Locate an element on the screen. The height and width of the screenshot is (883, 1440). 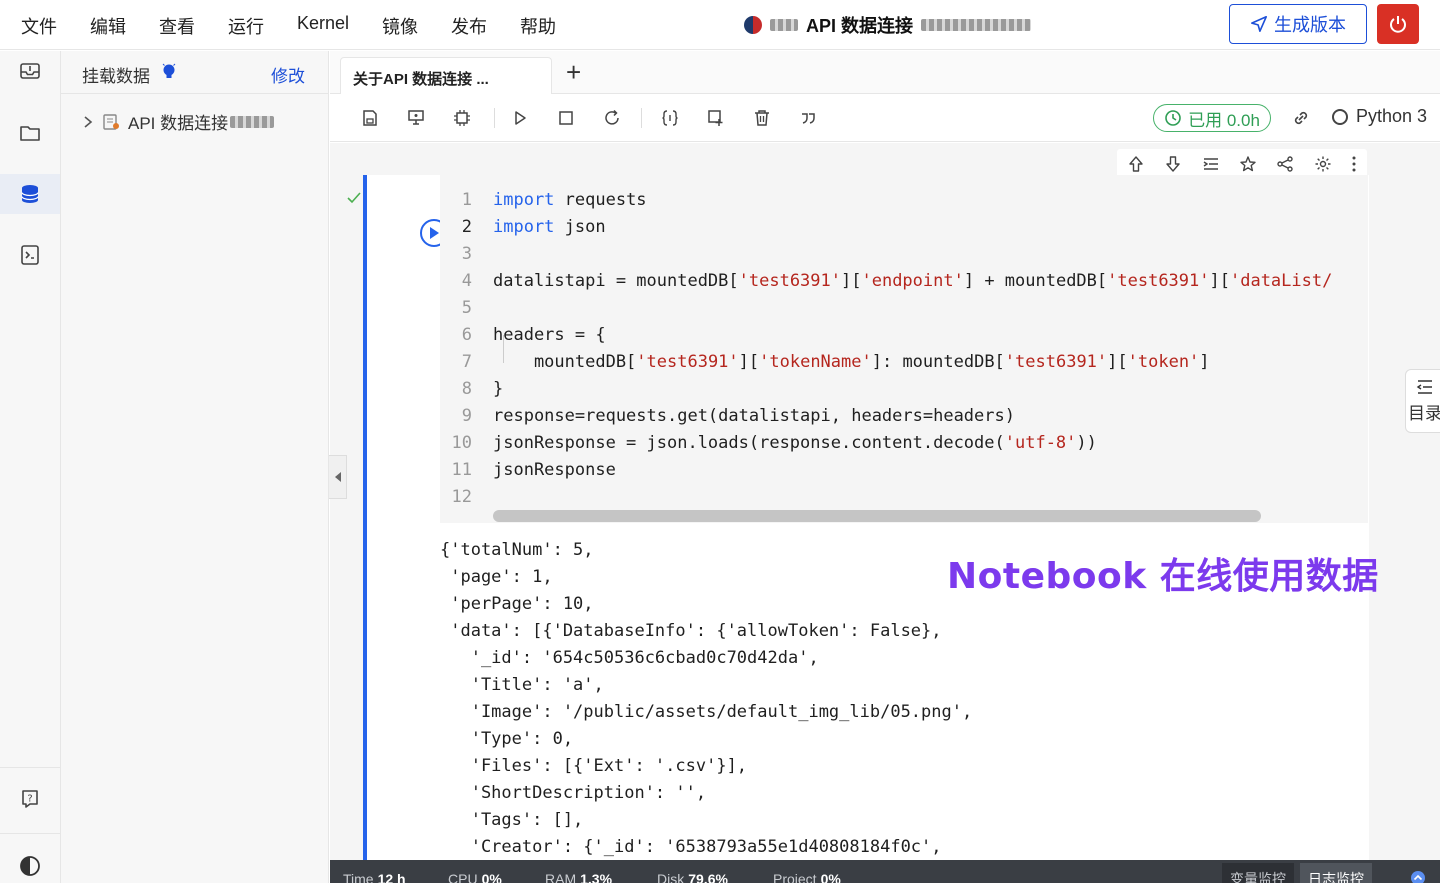
tree-item-api-connection: API 数据连接 is located at coordinates (178, 121).